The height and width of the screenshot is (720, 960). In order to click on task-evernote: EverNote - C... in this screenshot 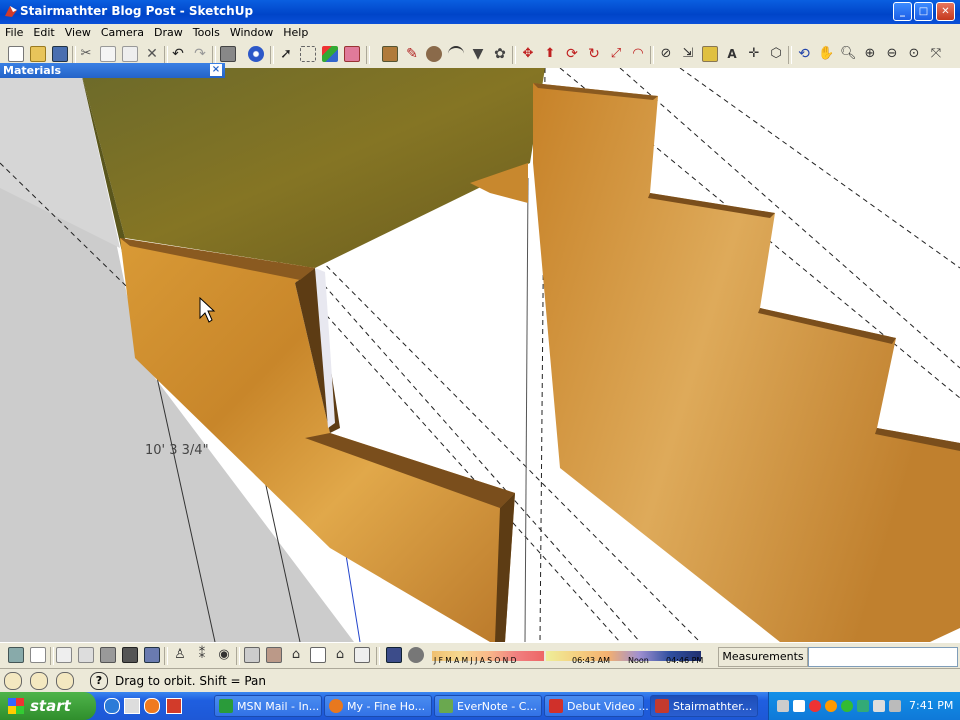, I will do `click(488, 706)`.